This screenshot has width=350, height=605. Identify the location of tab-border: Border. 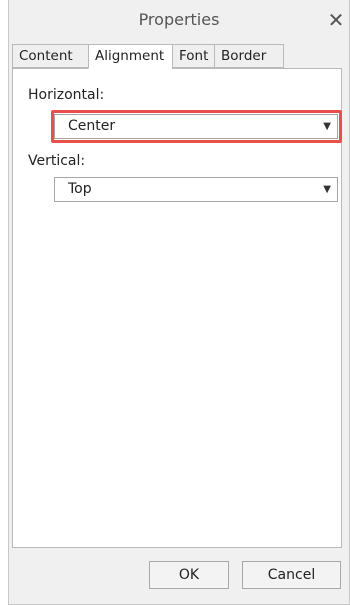
(249, 56).